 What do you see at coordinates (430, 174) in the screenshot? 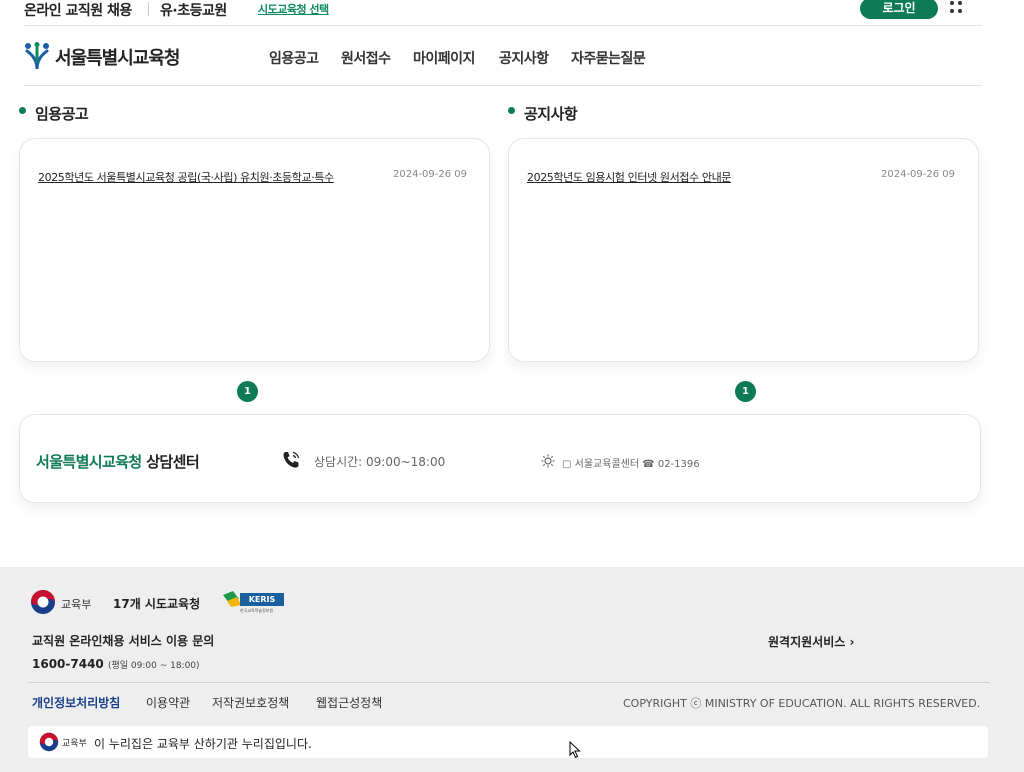
I see `recruit-post-date: 2024-09-26 09` at bounding box center [430, 174].